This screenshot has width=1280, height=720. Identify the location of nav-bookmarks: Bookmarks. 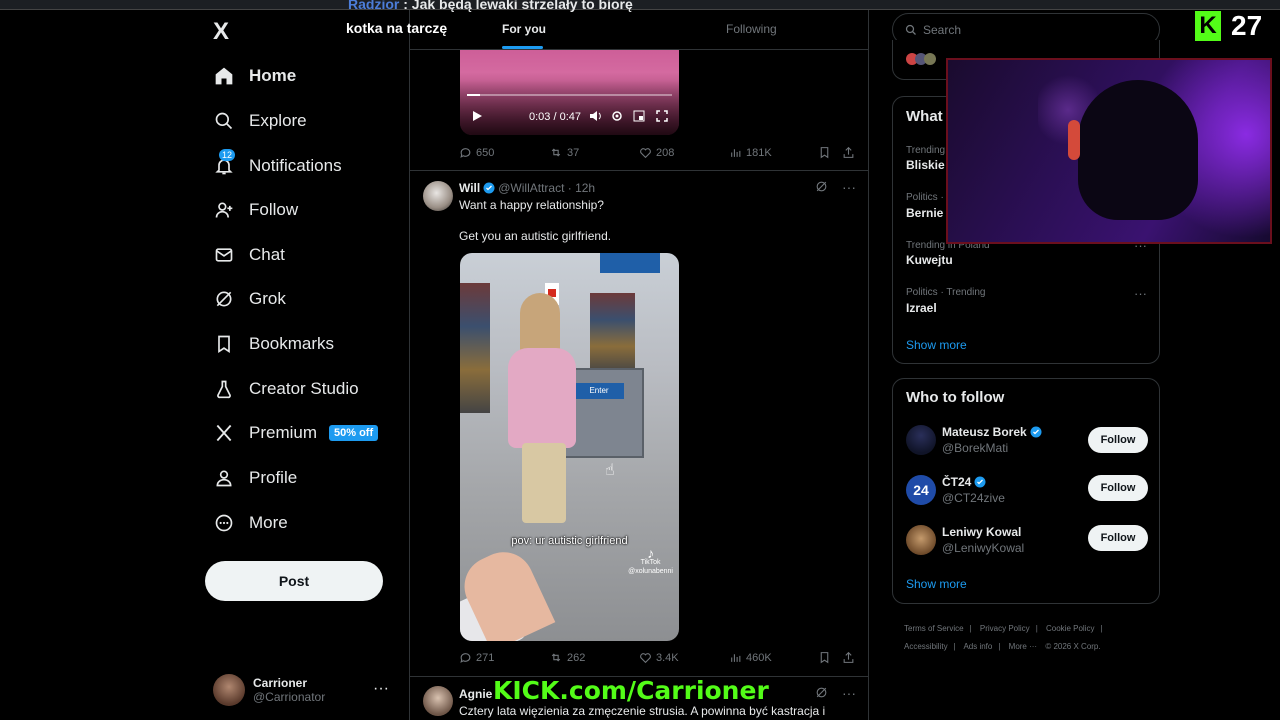
(273, 344).